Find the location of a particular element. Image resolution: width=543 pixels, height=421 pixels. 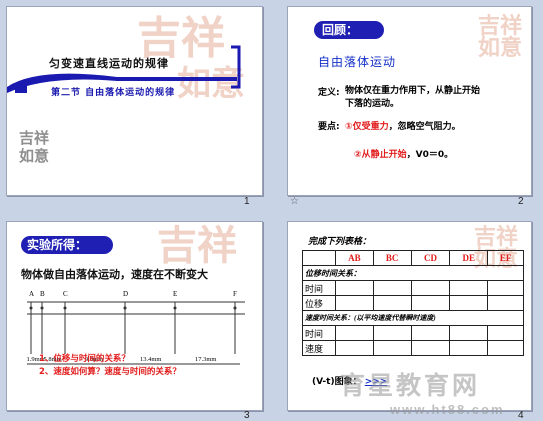

table-row: 位移时间关系： is located at coordinates (413, 273).